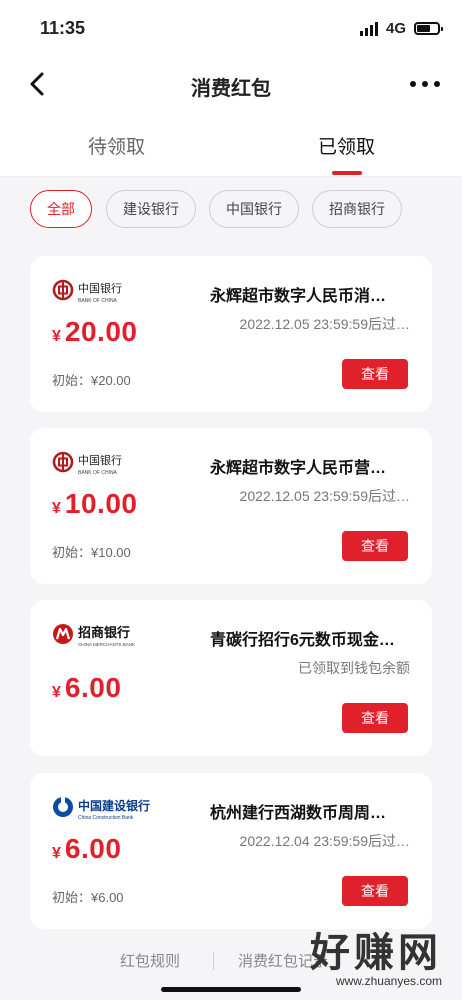  Describe the element at coordinates (91, 552) in the screenshot. I see `coupon-initial: 初始：¥10.00` at that location.